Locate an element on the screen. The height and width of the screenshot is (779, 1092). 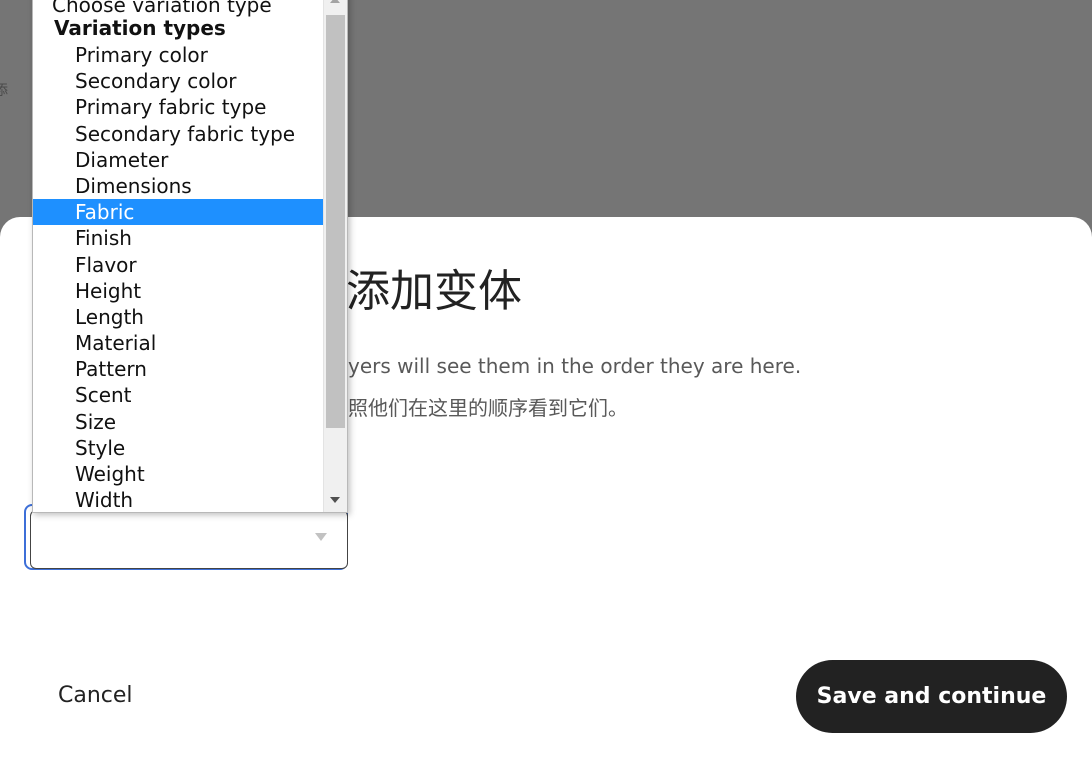
cancel-button: Cancel is located at coordinates (95, 696).